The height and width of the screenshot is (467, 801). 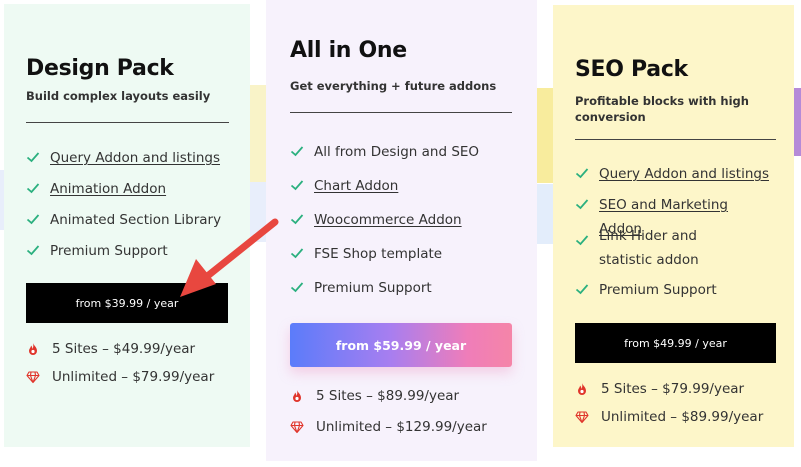 What do you see at coordinates (378, 254) in the screenshot?
I see `feature-text: FSE Shop template` at bounding box center [378, 254].